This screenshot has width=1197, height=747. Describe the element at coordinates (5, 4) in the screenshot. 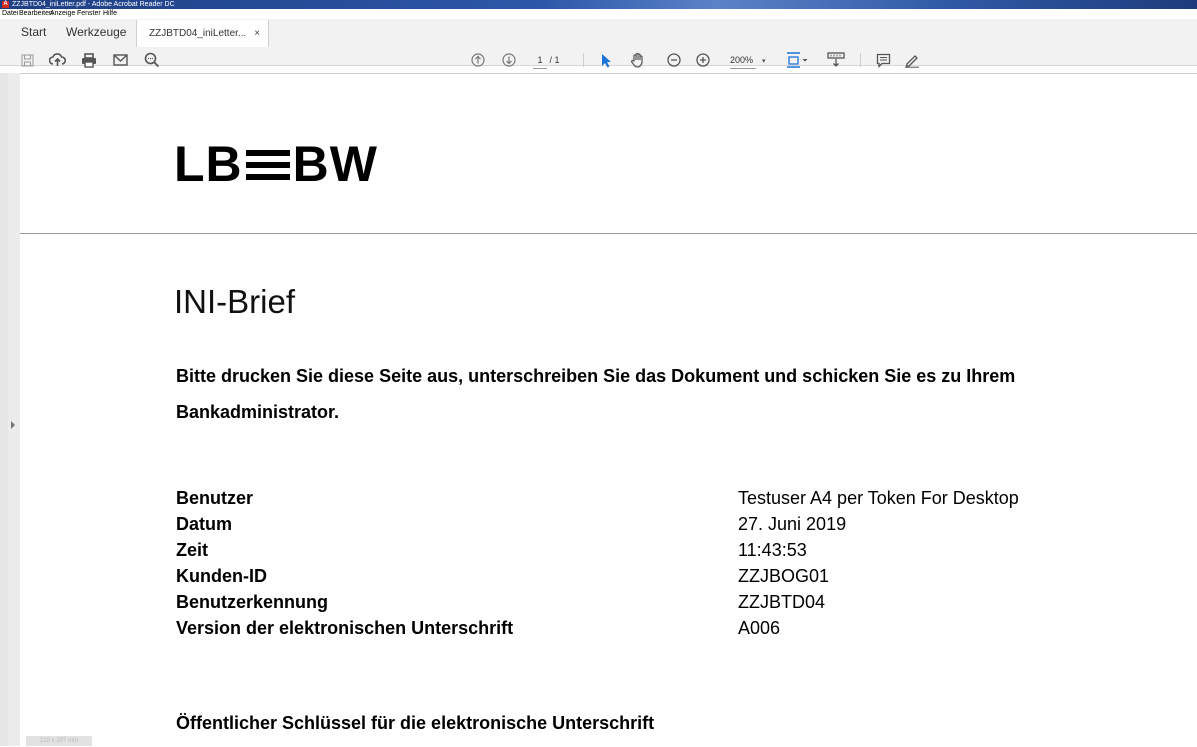

I see `acrobat-icon: A` at that location.